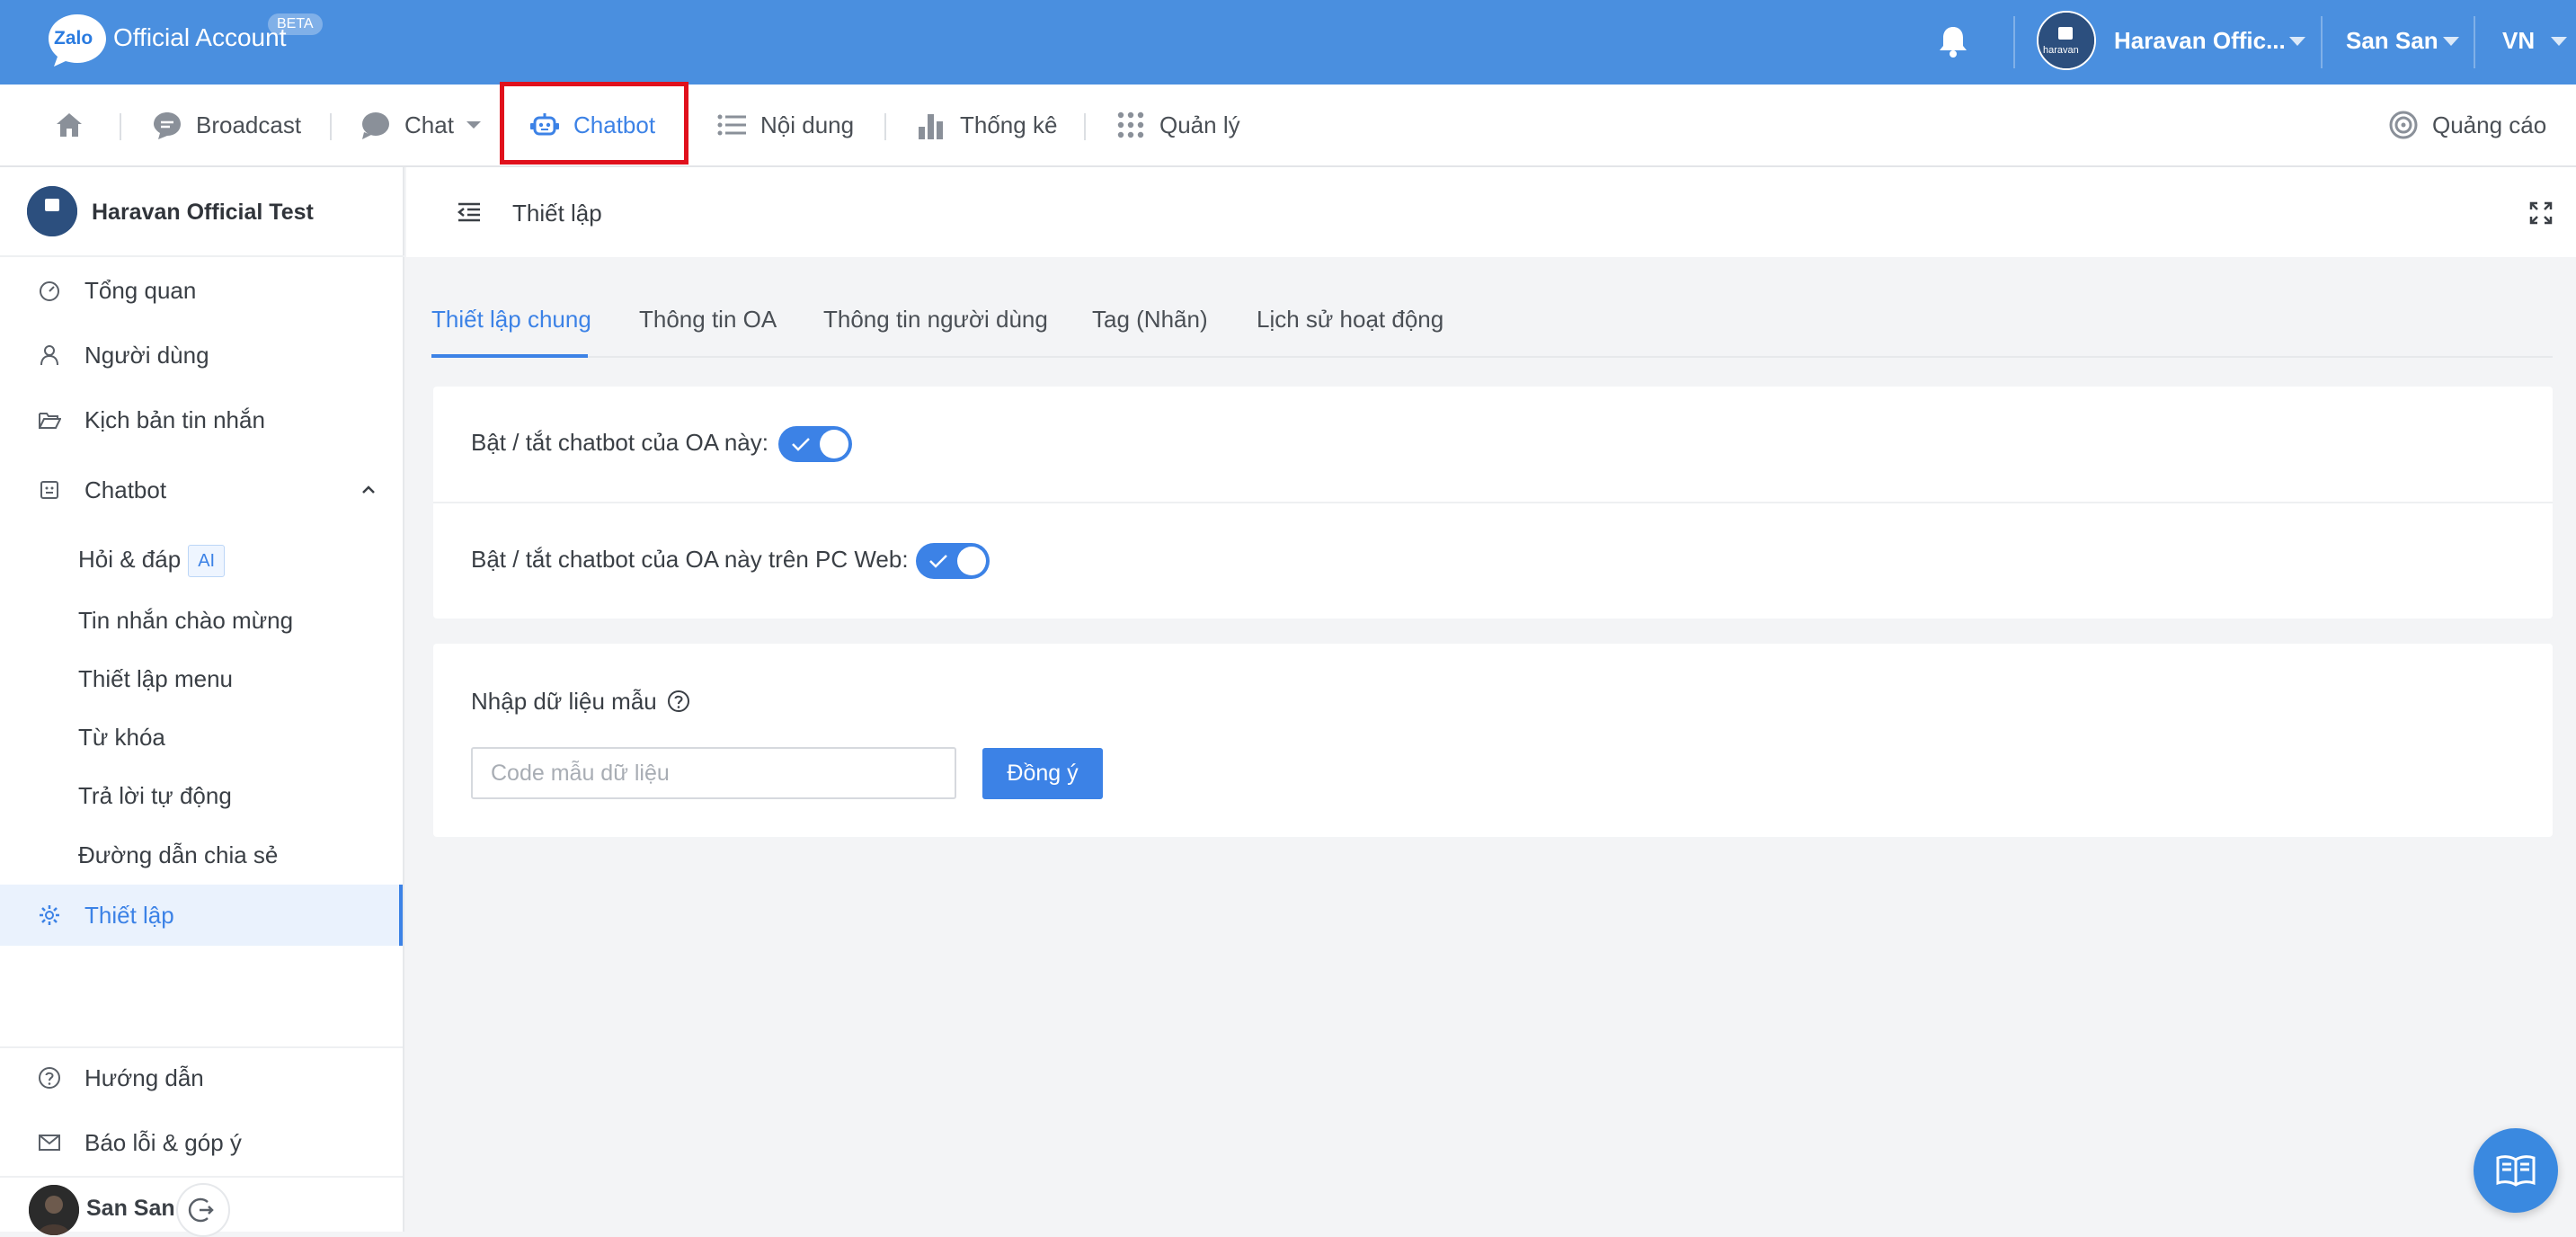  What do you see at coordinates (2516, 1170) in the screenshot?
I see `guide-book-button` at bounding box center [2516, 1170].